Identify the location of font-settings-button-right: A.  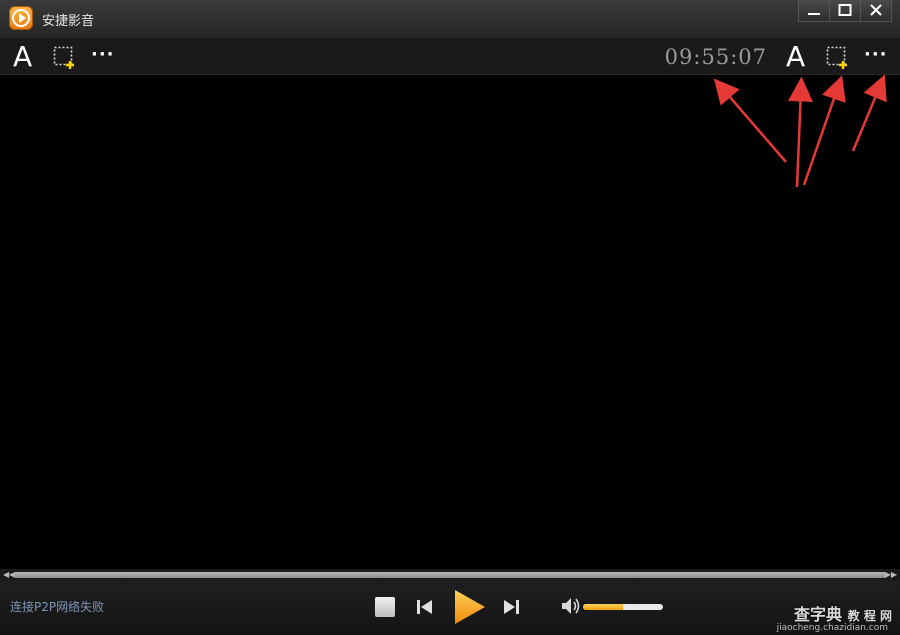
(795, 57).